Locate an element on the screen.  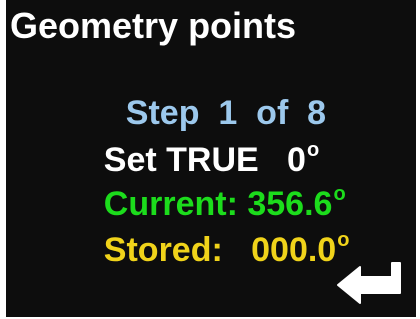
screen-title: Geometry points is located at coordinates (153, 25).